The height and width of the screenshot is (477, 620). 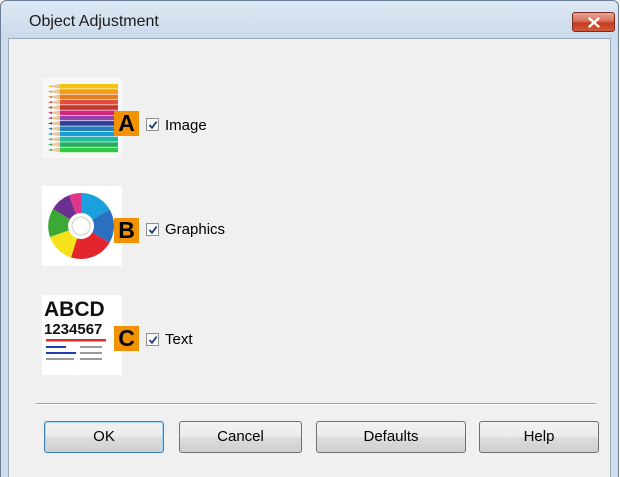 I want to click on cancel-button: Cancel, so click(x=240, y=437).